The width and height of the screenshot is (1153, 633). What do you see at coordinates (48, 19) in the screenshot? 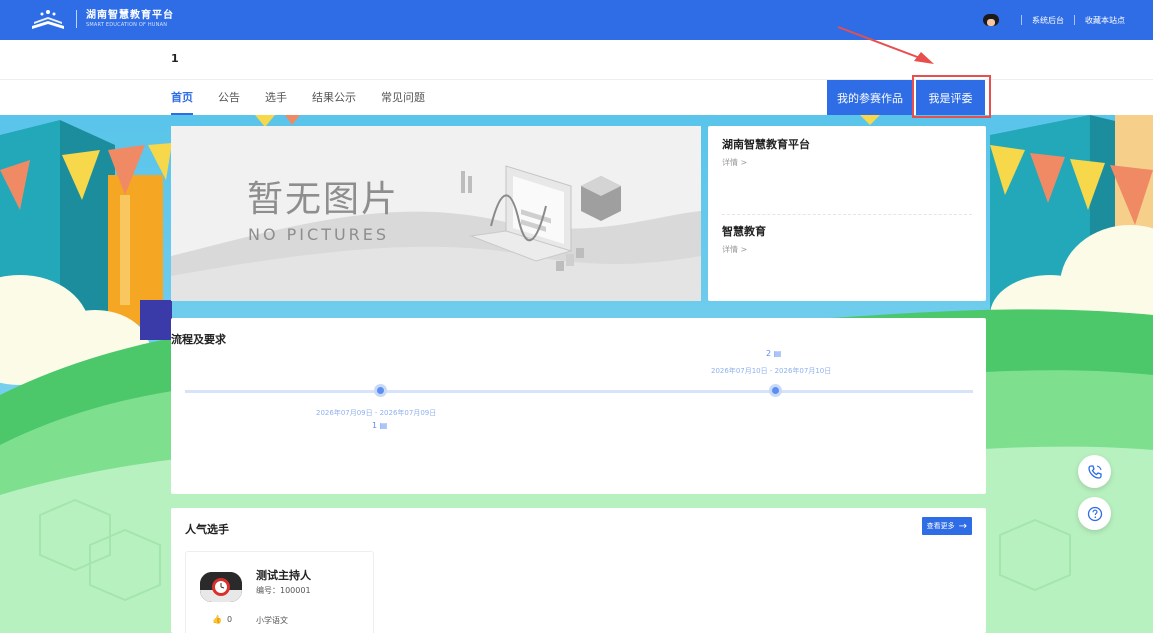
I see `book-logo-icon` at bounding box center [48, 19].